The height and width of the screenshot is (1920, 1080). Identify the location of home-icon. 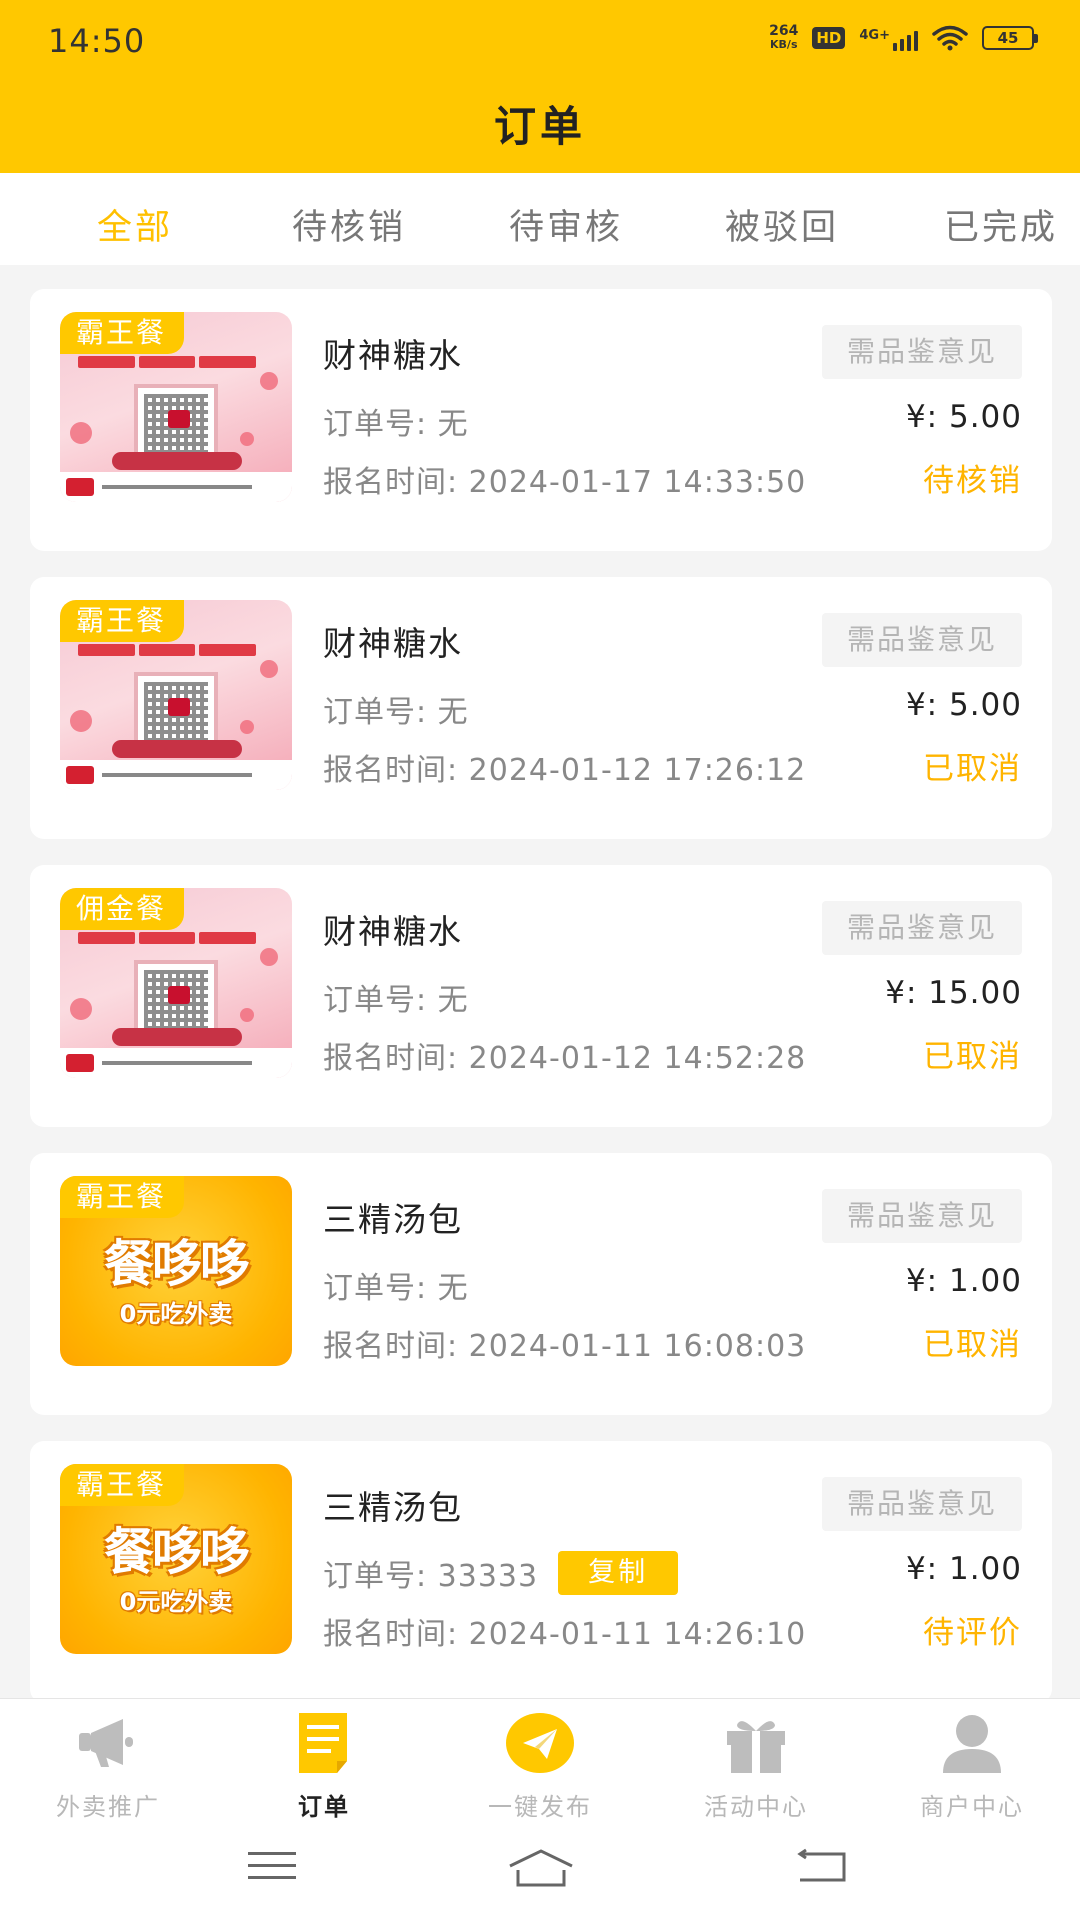
(541, 1868).